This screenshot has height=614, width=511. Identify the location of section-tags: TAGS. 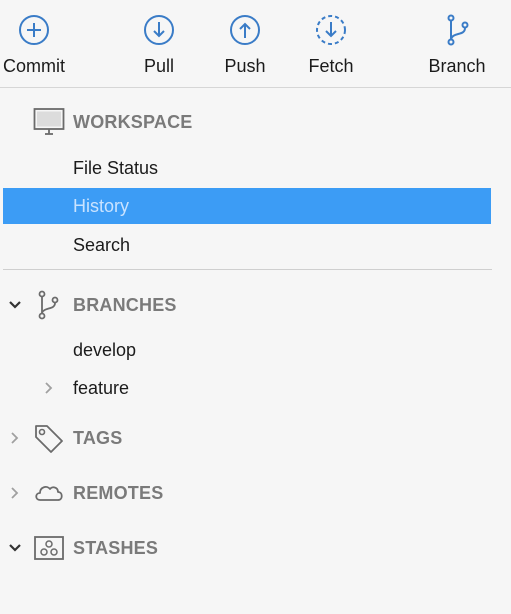
(250, 438).